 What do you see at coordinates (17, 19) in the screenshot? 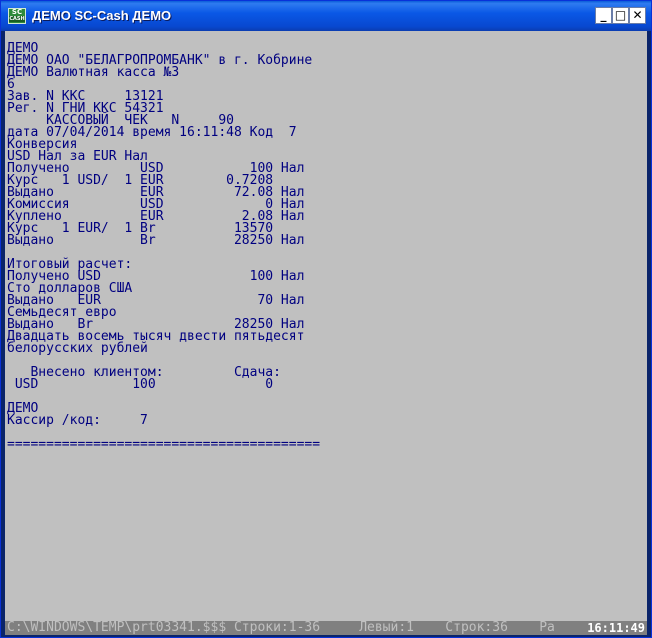
I see `app-icon-text-bottom: CASH` at bounding box center [17, 19].